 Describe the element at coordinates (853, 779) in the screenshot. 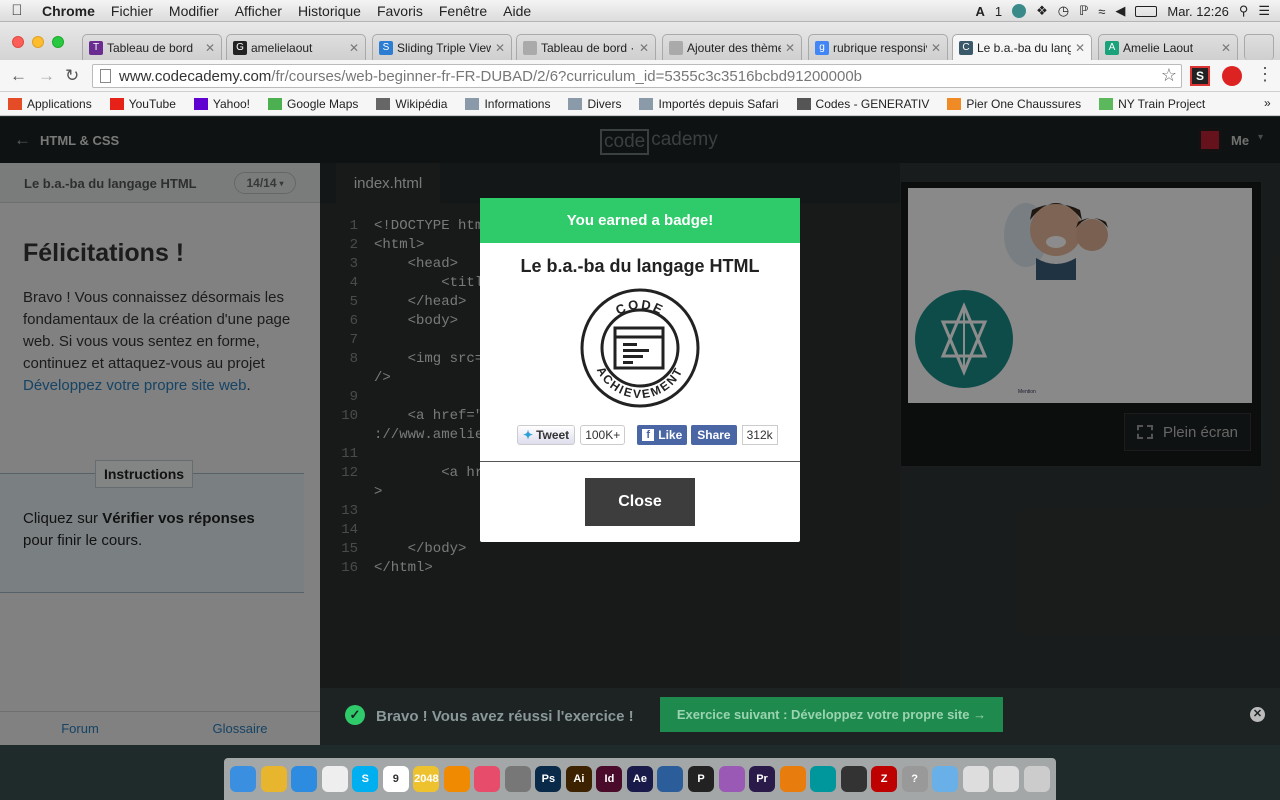

I see `dock-github-icon` at that location.